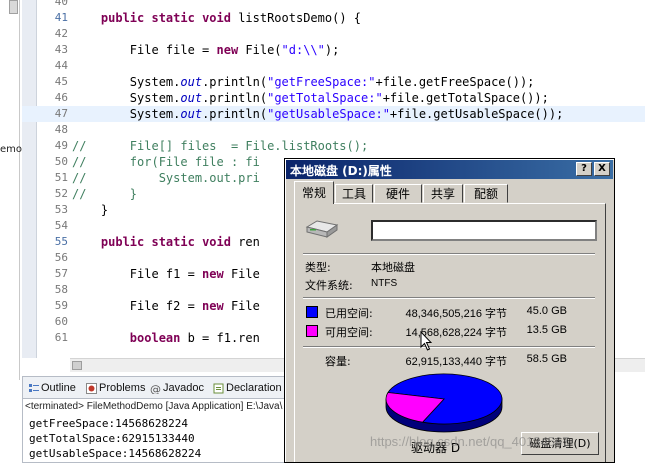 Image resolution: width=645 pixels, height=463 pixels. What do you see at coordinates (61, 321) in the screenshot?
I see `line-number: 60` at bounding box center [61, 321].